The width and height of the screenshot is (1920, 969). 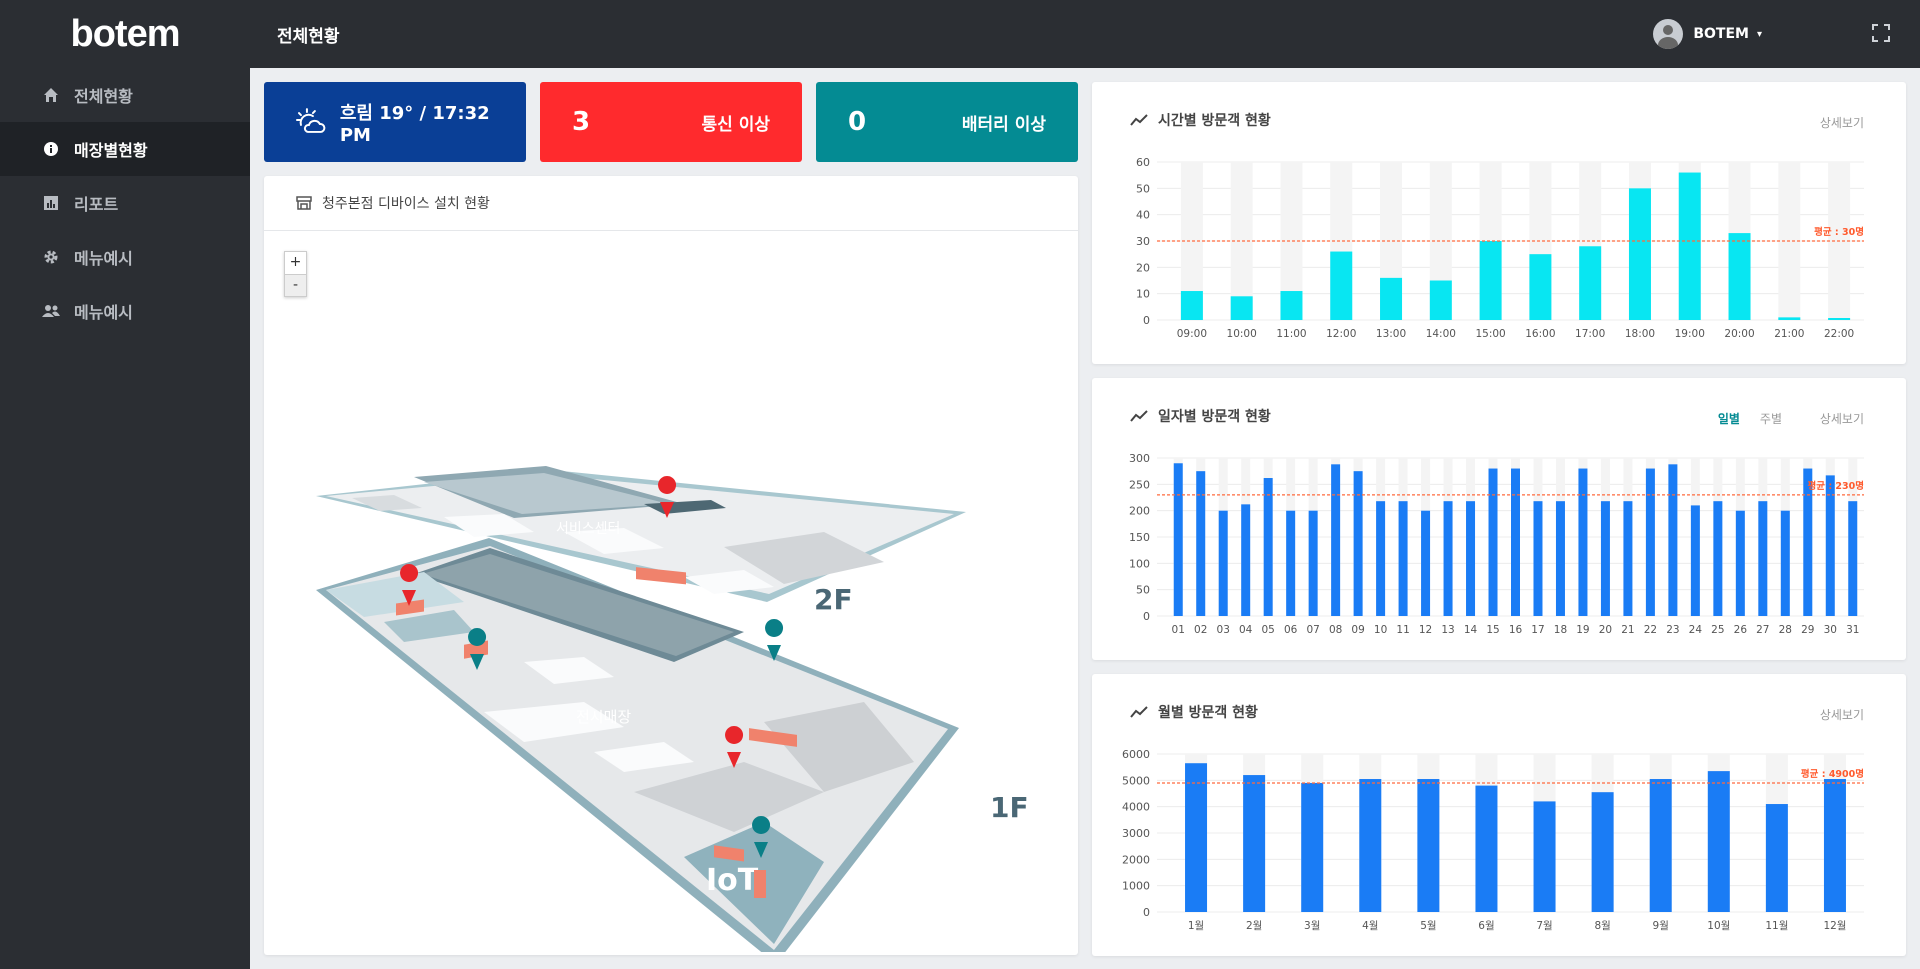 What do you see at coordinates (125, 203) in the screenshot?
I see `sidebar-item-report: 리포트` at bounding box center [125, 203].